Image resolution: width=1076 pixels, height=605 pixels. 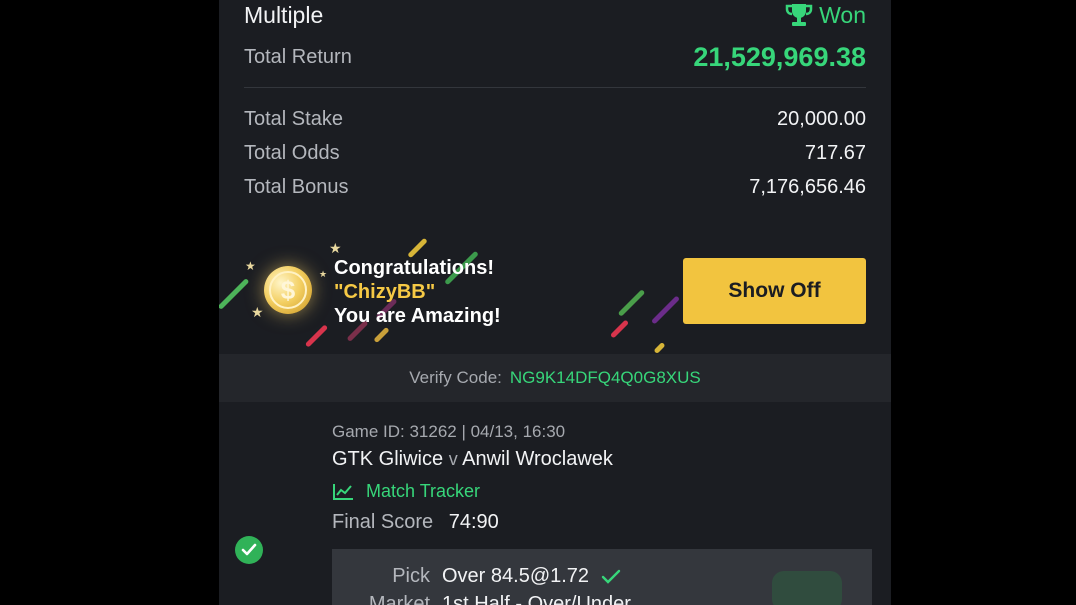 What do you see at coordinates (383, 522) in the screenshot?
I see `final-score-label: Final Score` at bounding box center [383, 522].